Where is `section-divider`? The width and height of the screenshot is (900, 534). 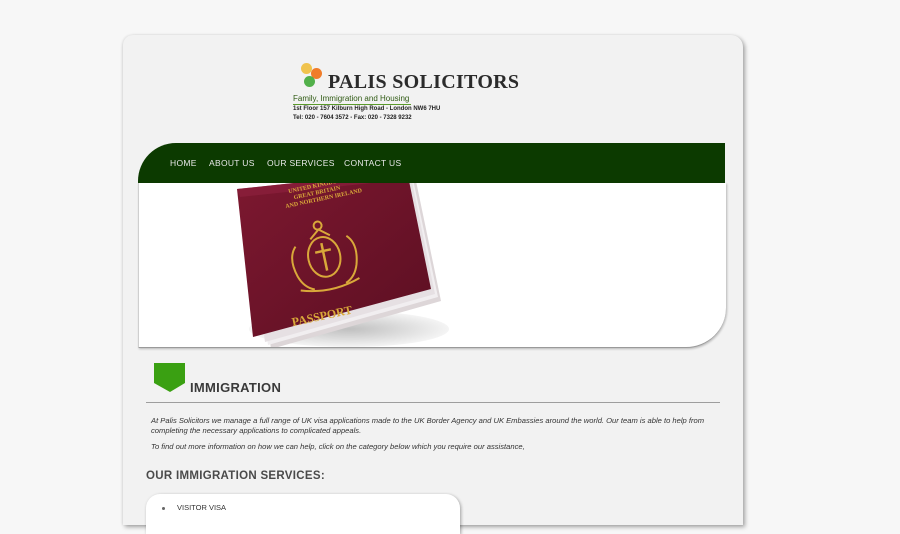 section-divider is located at coordinates (433, 402).